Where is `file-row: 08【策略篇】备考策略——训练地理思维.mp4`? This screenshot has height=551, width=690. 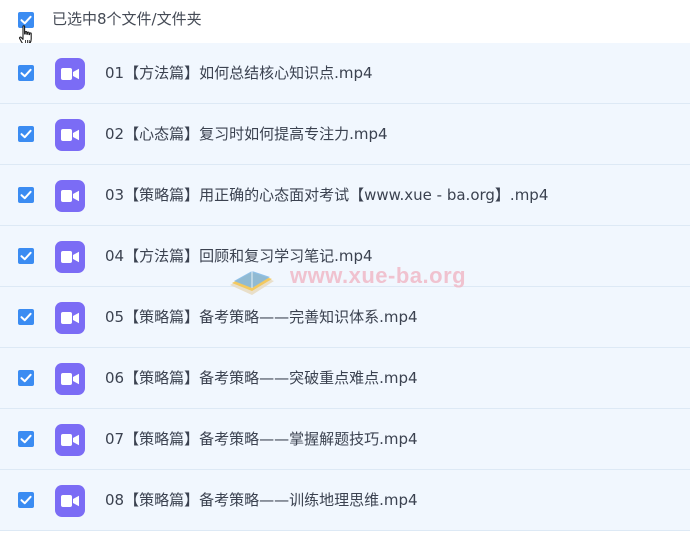
file-row: 08【策略篇】备考策略——训练地理思维.mp4 is located at coordinates (345, 500).